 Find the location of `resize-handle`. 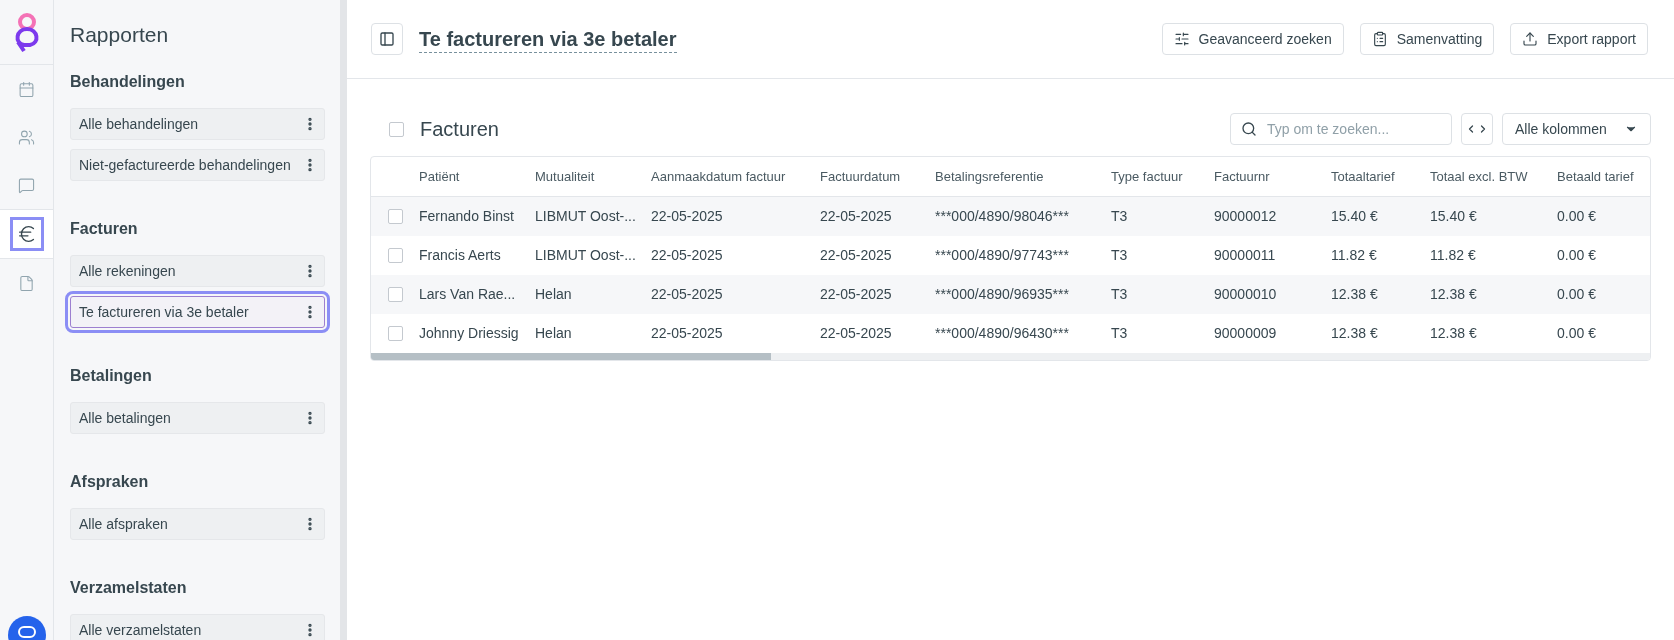

resize-handle is located at coordinates (343, 320).